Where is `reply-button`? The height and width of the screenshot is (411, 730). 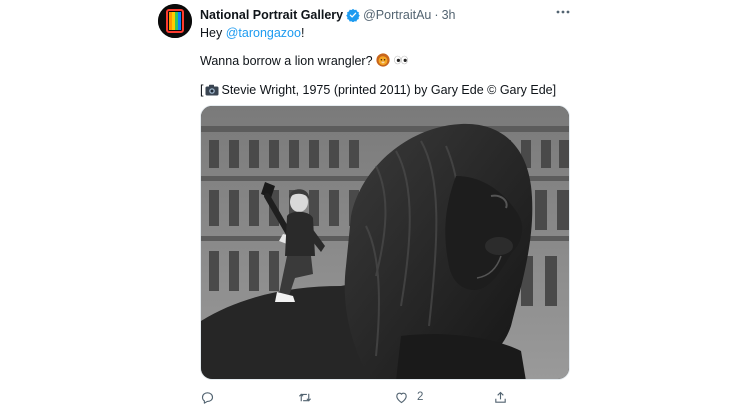 reply-button is located at coordinates (207, 397).